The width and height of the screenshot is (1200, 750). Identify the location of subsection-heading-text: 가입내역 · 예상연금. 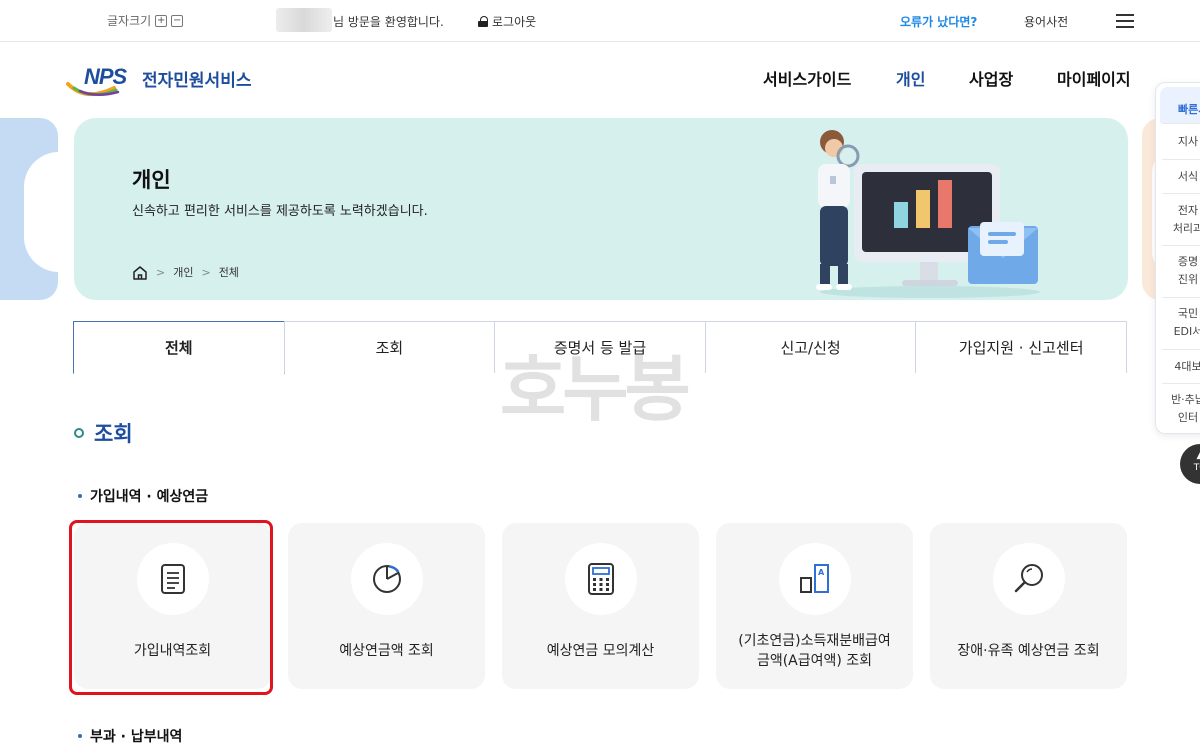
(149, 497).